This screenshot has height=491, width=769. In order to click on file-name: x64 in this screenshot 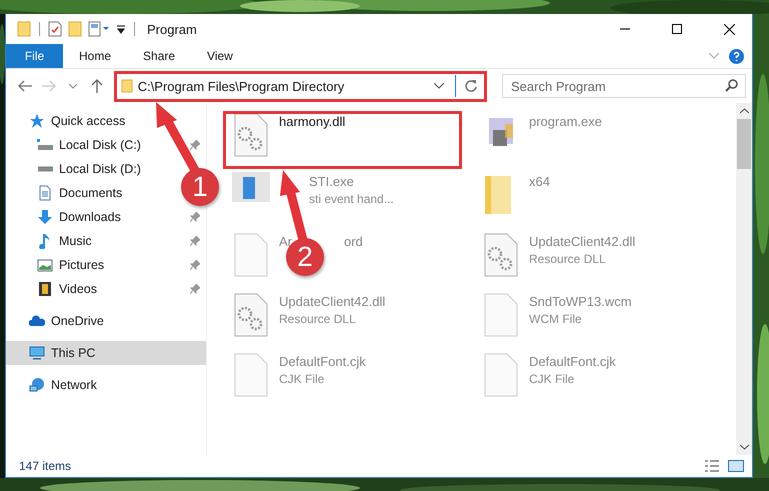, I will do `click(539, 181)`.